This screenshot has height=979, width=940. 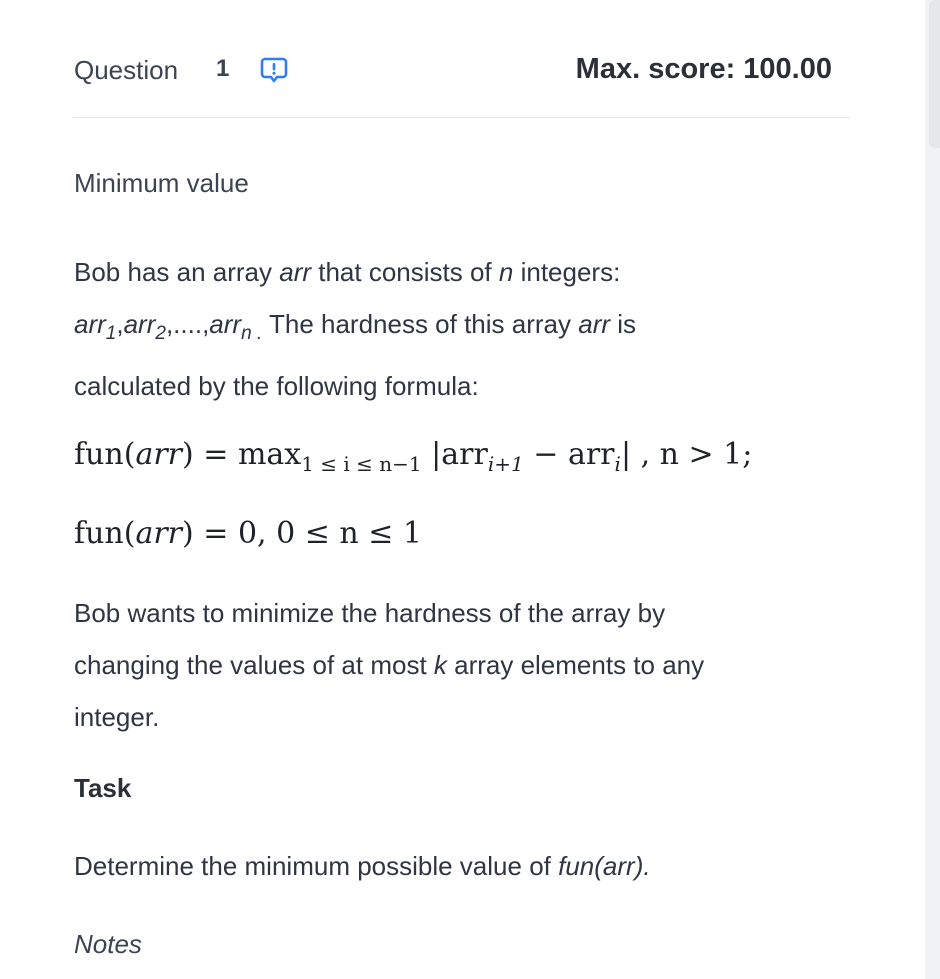 What do you see at coordinates (161, 183) in the screenshot?
I see `problem-title: Minimum value` at bounding box center [161, 183].